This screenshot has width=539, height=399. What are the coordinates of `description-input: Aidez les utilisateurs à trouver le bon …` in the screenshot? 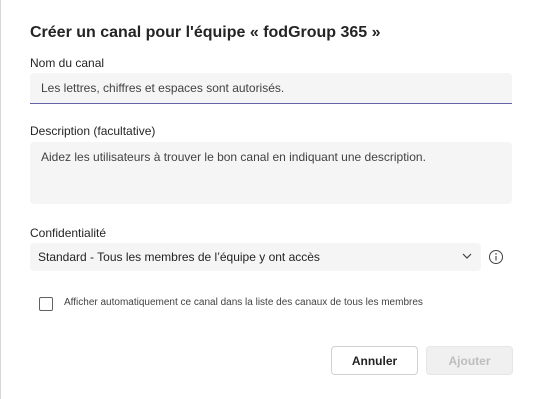 It's located at (271, 173).